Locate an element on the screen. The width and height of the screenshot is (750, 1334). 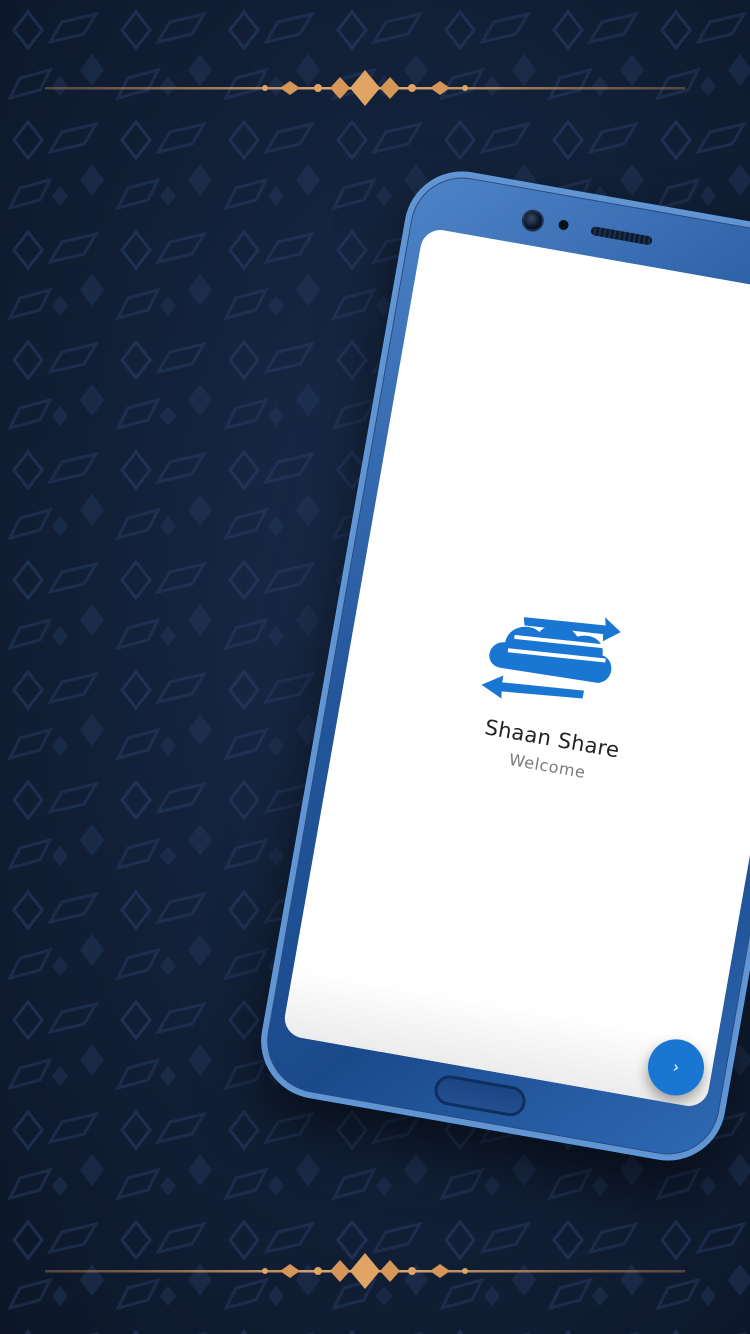
cloud-transfer-icon is located at coordinates (551, 658).